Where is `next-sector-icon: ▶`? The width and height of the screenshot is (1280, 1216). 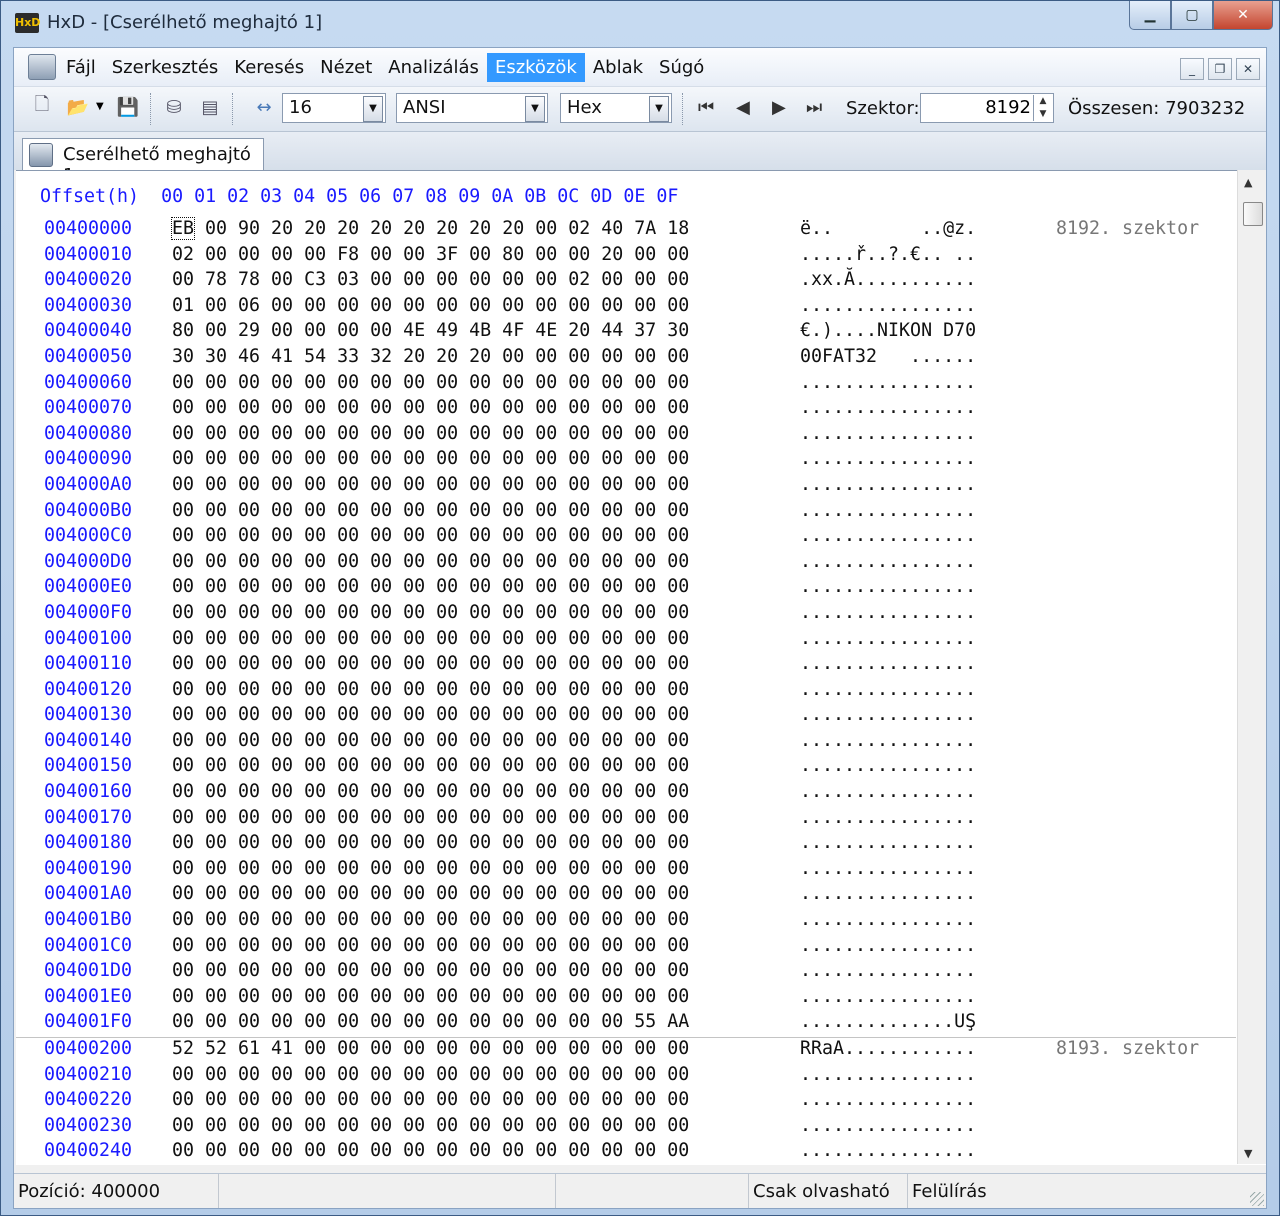 next-sector-icon: ▶ is located at coordinates (779, 107).